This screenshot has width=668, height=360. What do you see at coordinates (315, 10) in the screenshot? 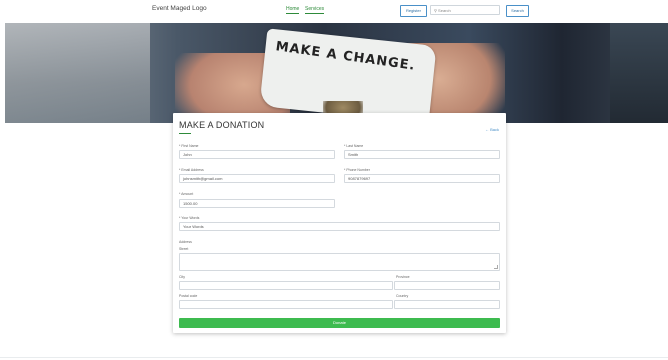
I see `nav-services-link: Services` at bounding box center [315, 10].